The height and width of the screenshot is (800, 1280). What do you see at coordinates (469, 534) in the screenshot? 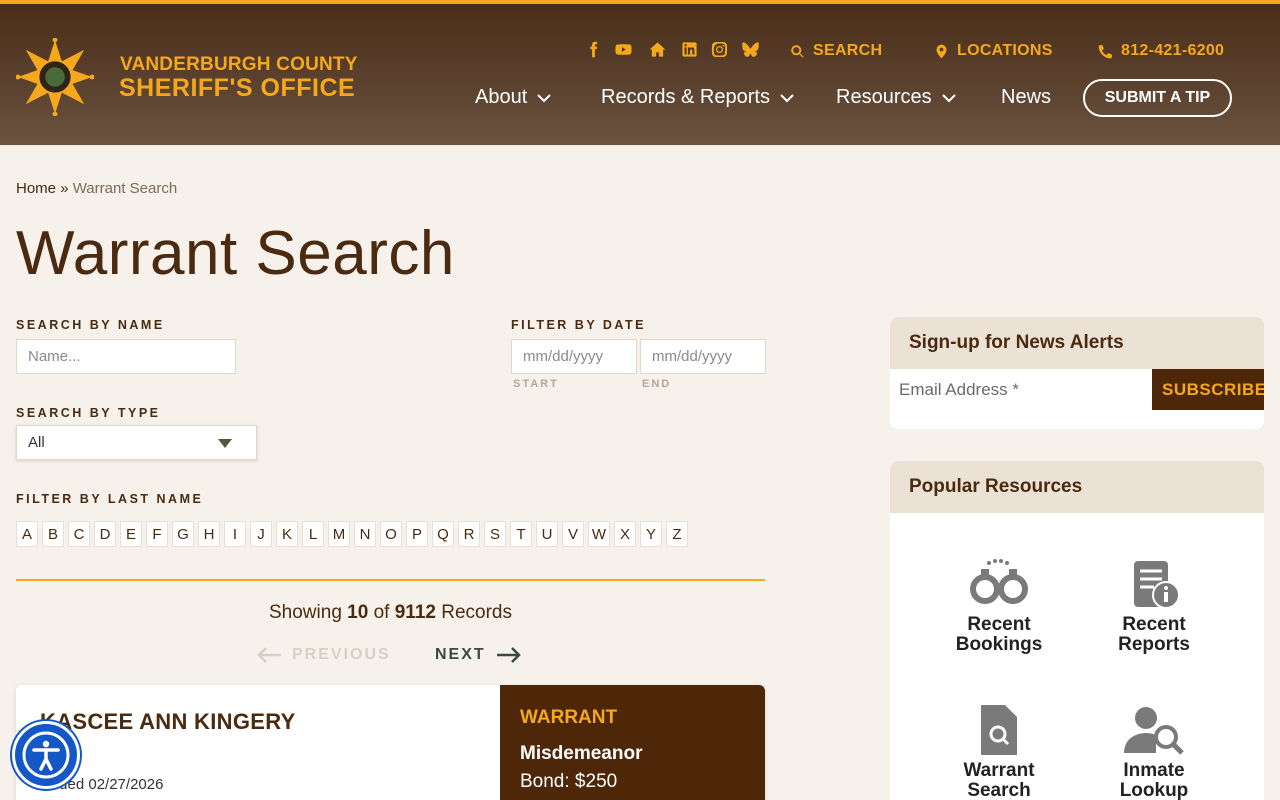
I see `letter-filter-r: R` at bounding box center [469, 534].